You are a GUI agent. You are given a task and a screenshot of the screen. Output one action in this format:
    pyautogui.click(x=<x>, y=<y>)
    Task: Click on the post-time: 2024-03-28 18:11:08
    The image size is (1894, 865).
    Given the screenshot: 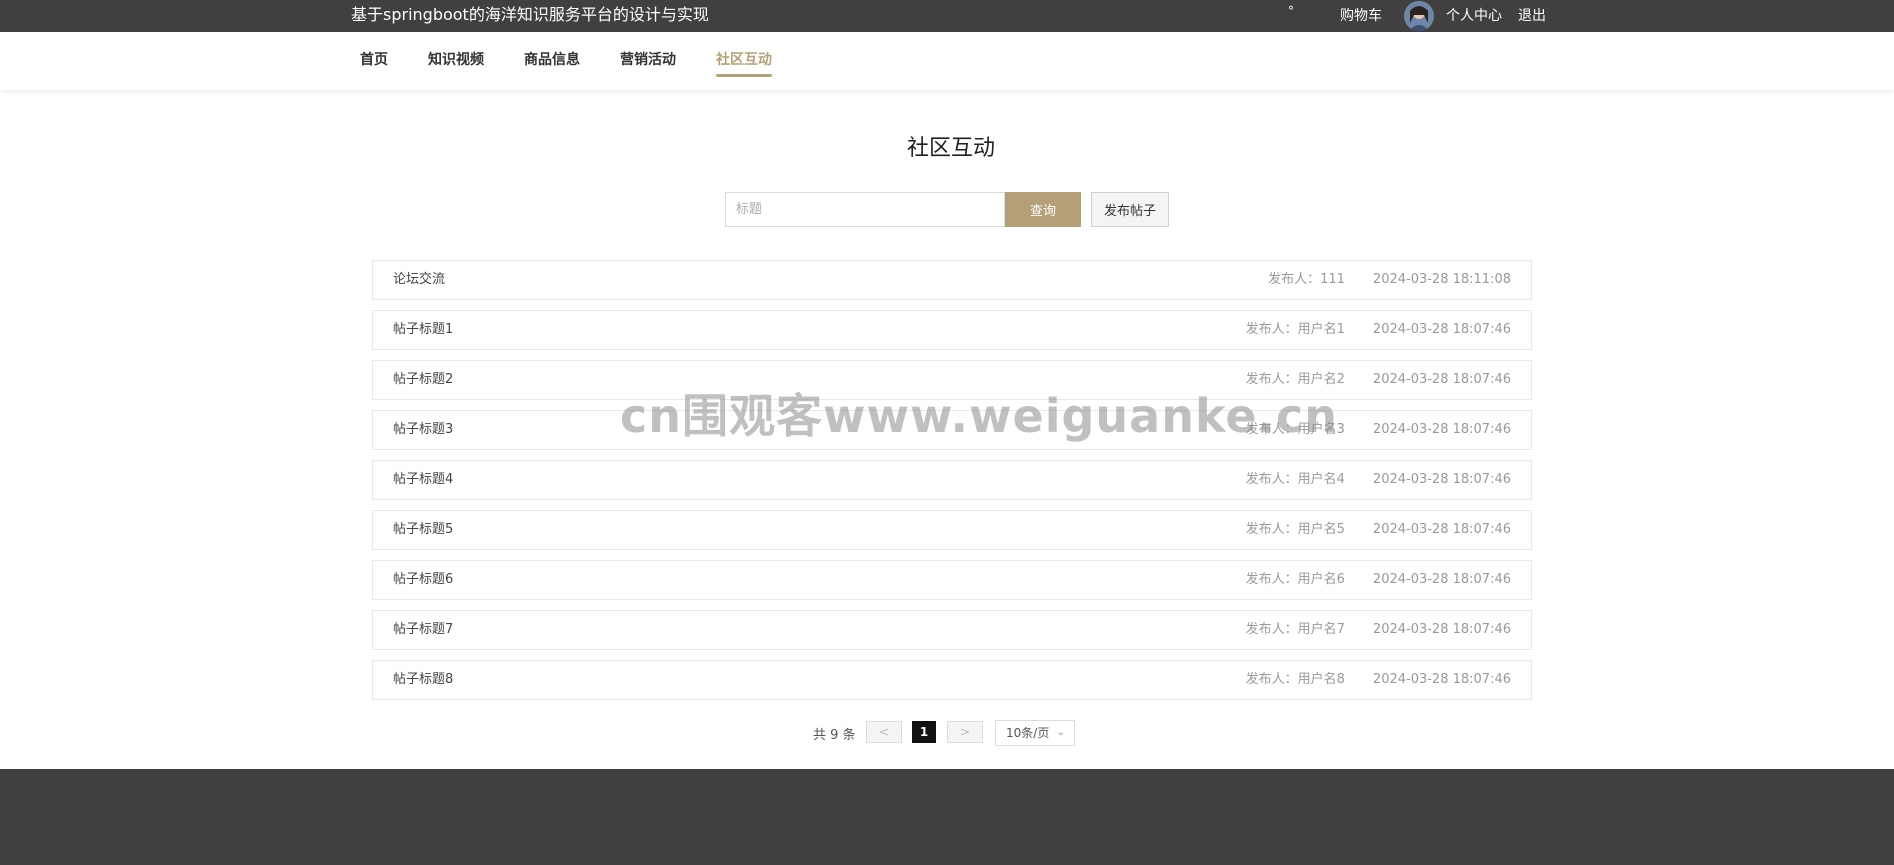 What is the action you would take?
    pyautogui.click(x=1441, y=279)
    